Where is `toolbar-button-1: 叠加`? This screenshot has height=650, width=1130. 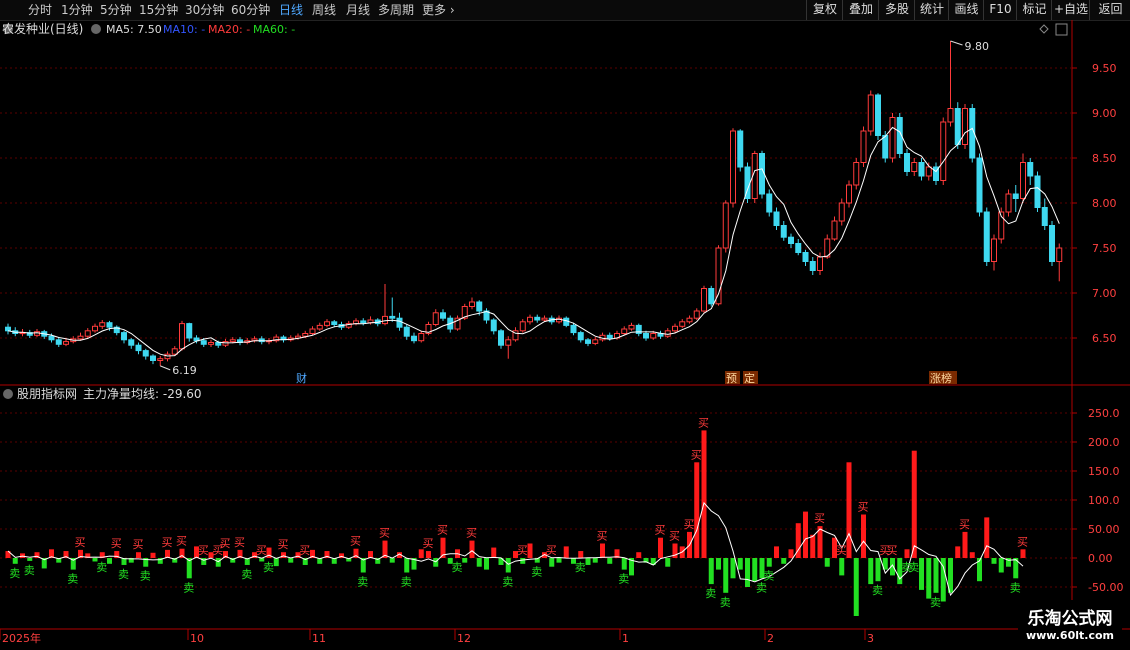 toolbar-button-1: 叠加 is located at coordinates (860, 10).